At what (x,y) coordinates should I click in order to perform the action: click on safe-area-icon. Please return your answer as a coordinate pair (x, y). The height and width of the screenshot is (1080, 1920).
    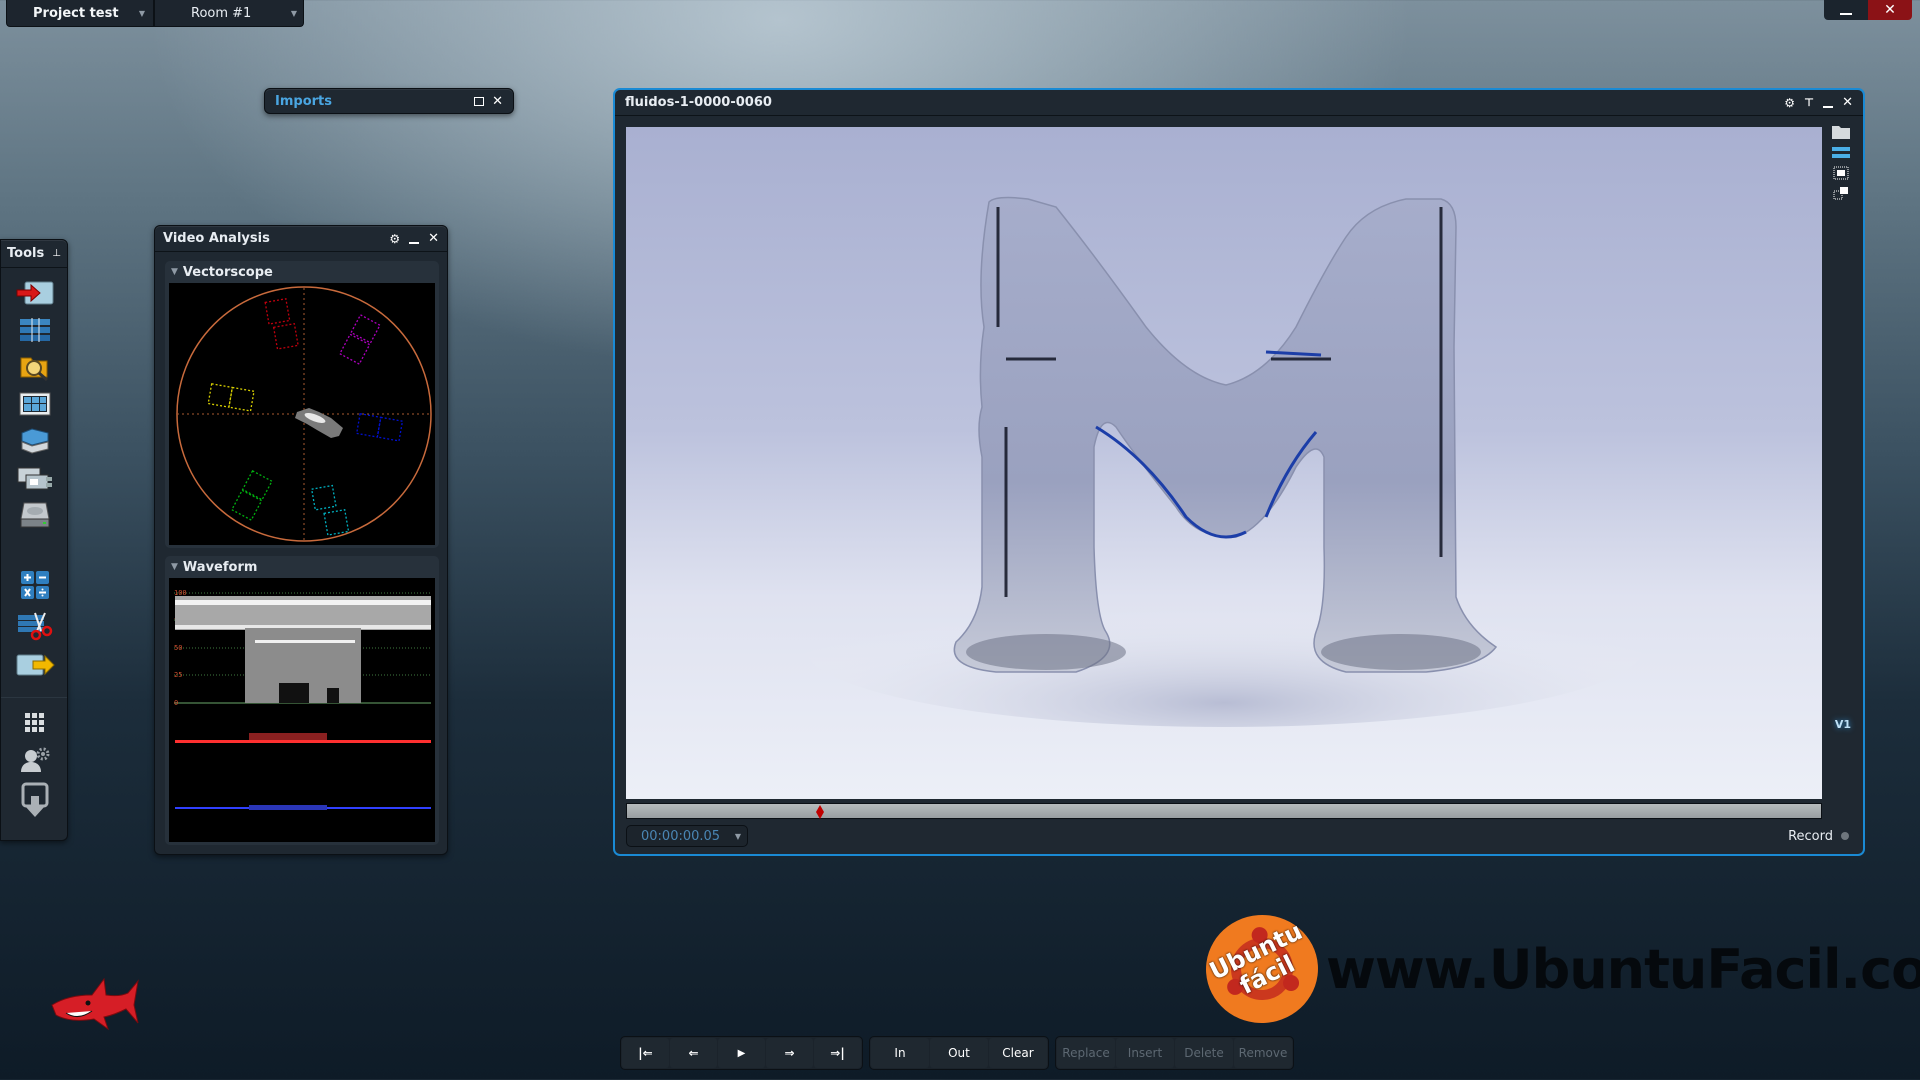
    Looking at the image, I should click on (1841, 173).